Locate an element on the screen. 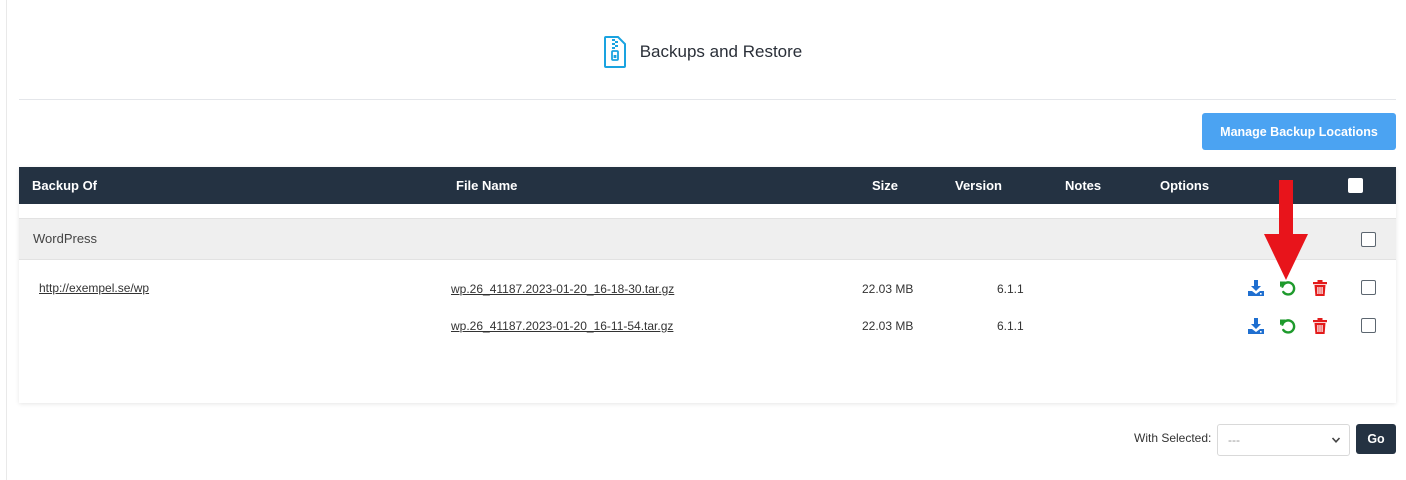 The image size is (1406, 480). with-selected-label: With Selected: is located at coordinates (1173, 438).